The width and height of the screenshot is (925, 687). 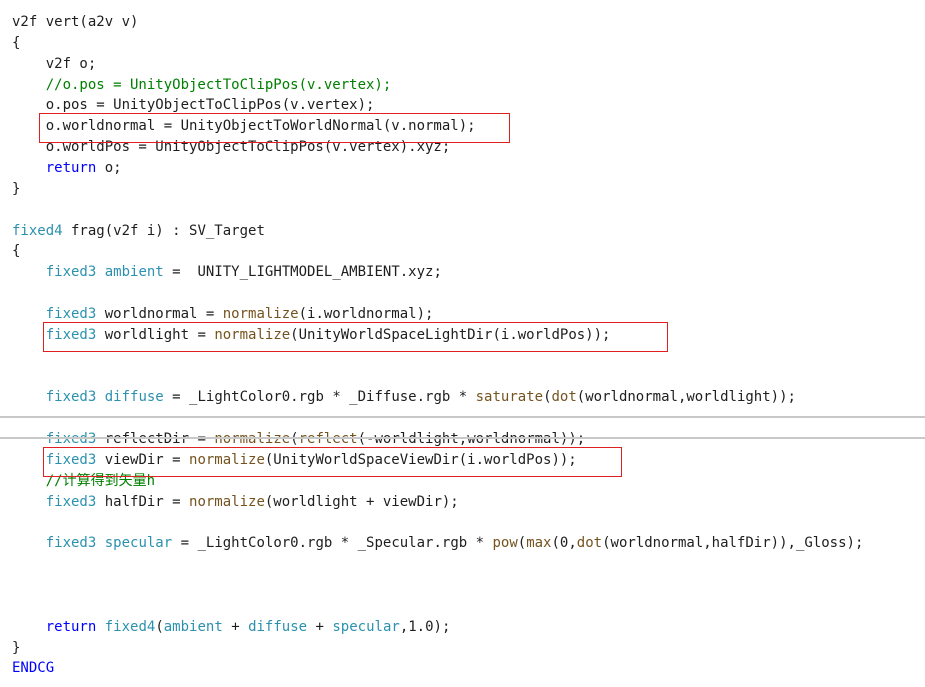 I want to click on function-token: saturate, so click(x=509, y=397).